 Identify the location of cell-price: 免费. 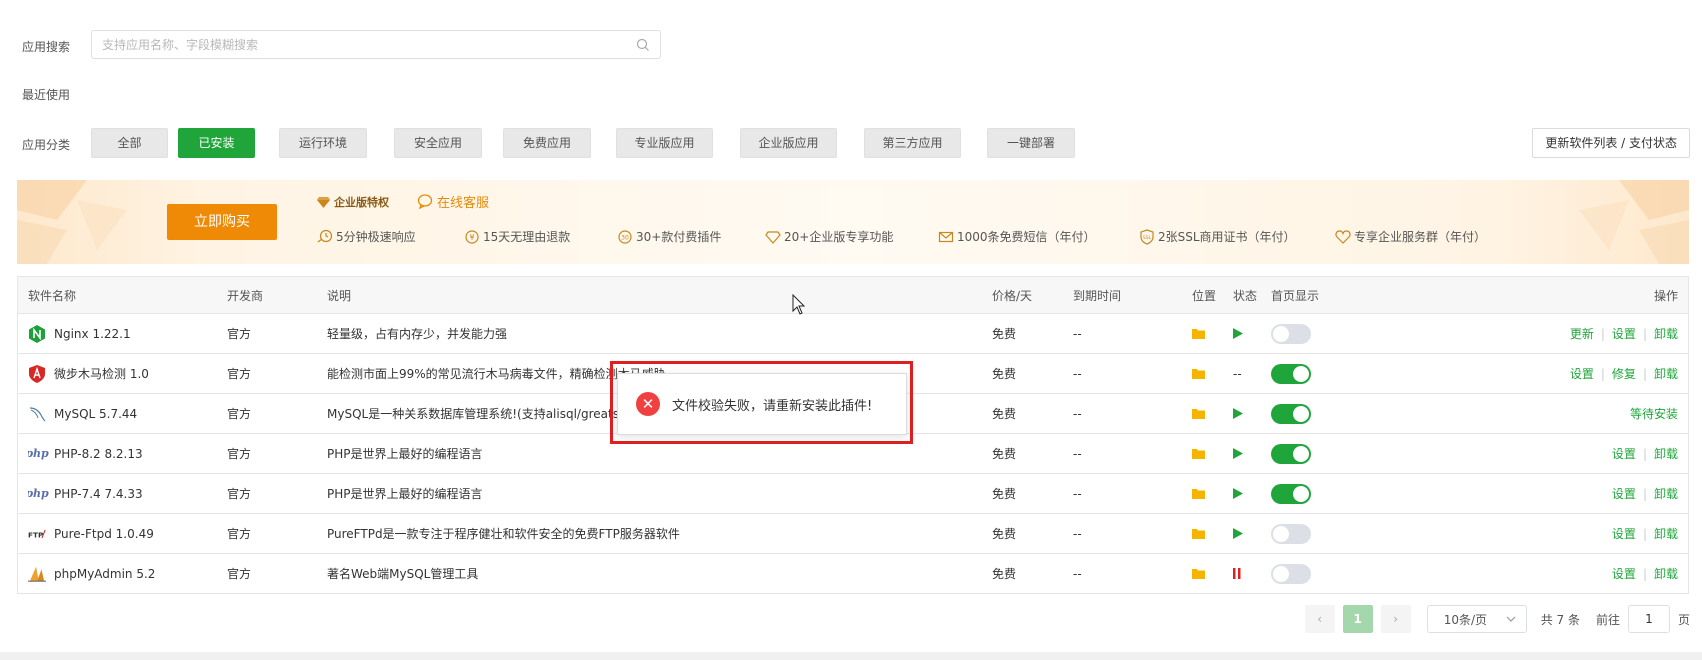
(1004, 374).